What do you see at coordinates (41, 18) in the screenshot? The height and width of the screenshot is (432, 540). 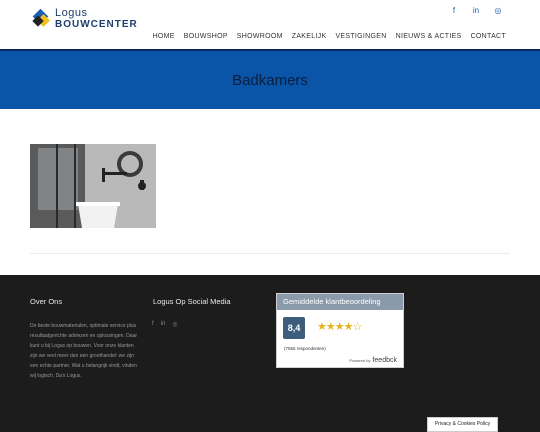 I see `logo-mark-icon` at bounding box center [41, 18].